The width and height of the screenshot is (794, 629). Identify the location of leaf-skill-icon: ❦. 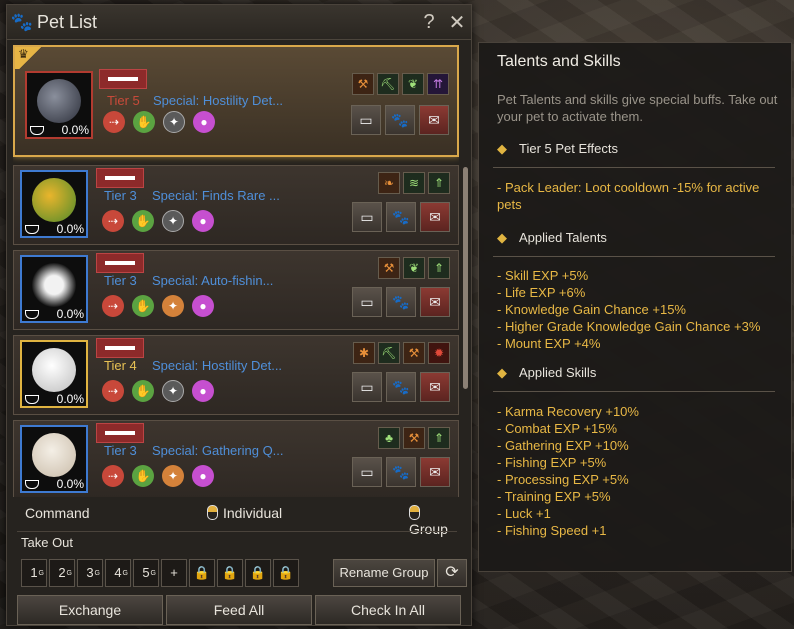
(413, 84).